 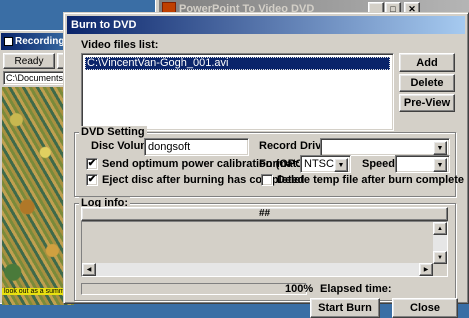 What do you see at coordinates (264, 214) in the screenshot?
I see `log-column-header: ##` at bounding box center [264, 214].